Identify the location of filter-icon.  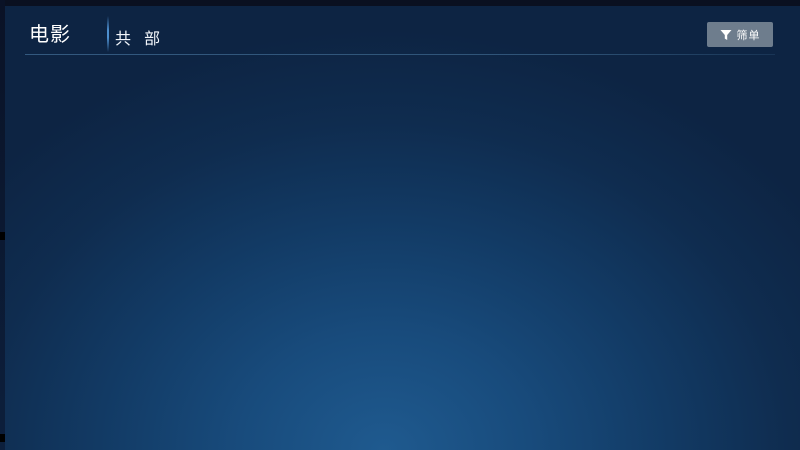
(725, 34).